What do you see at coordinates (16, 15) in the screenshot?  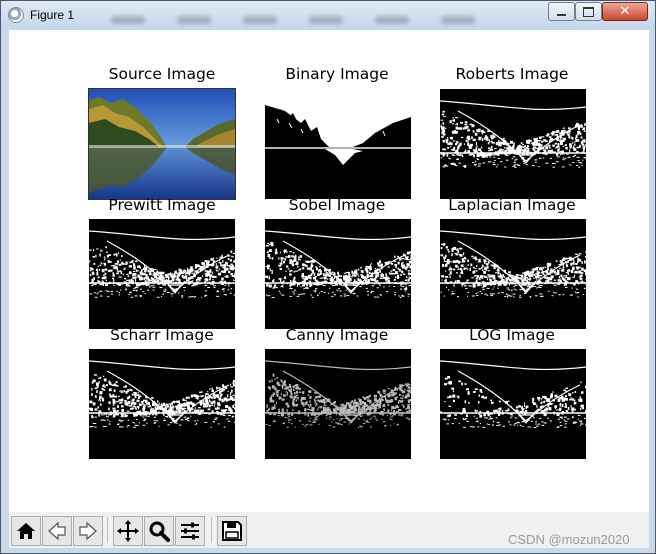 I see `matplotlib-app-icon` at bounding box center [16, 15].